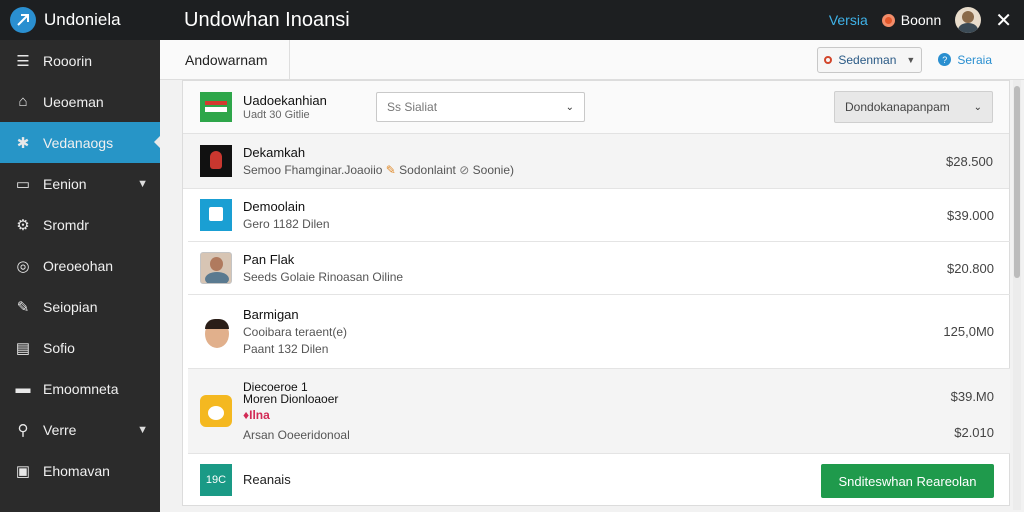 The width and height of the screenshot is (1024, 512). What do you see at coordinates (225, 59) in the screenshot?
I see `section-title: Andowarnam` at bounding box center [225, 59].